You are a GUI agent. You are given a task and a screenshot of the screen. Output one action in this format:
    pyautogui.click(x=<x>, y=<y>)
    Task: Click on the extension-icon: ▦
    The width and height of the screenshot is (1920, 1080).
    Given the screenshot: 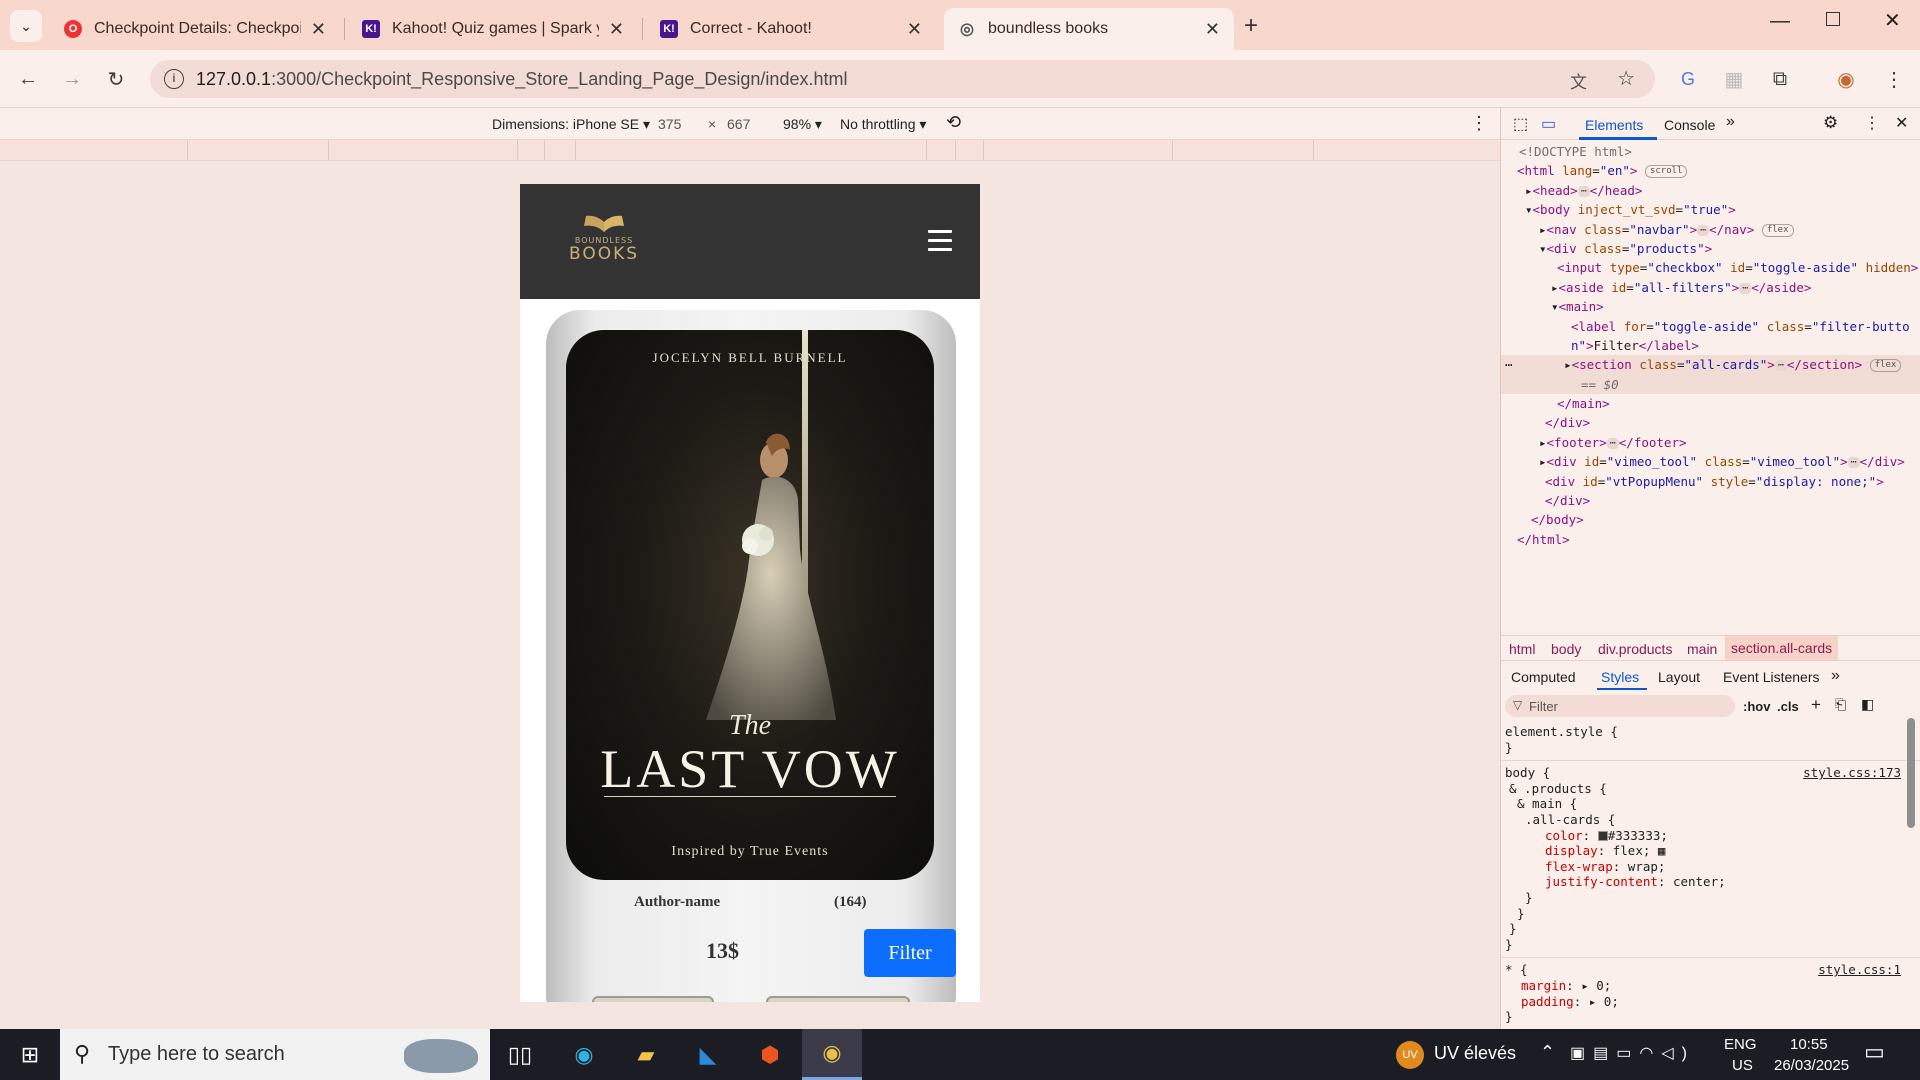 What is the action you would take?
    pyautogui.click(x=1734, y=79)
    